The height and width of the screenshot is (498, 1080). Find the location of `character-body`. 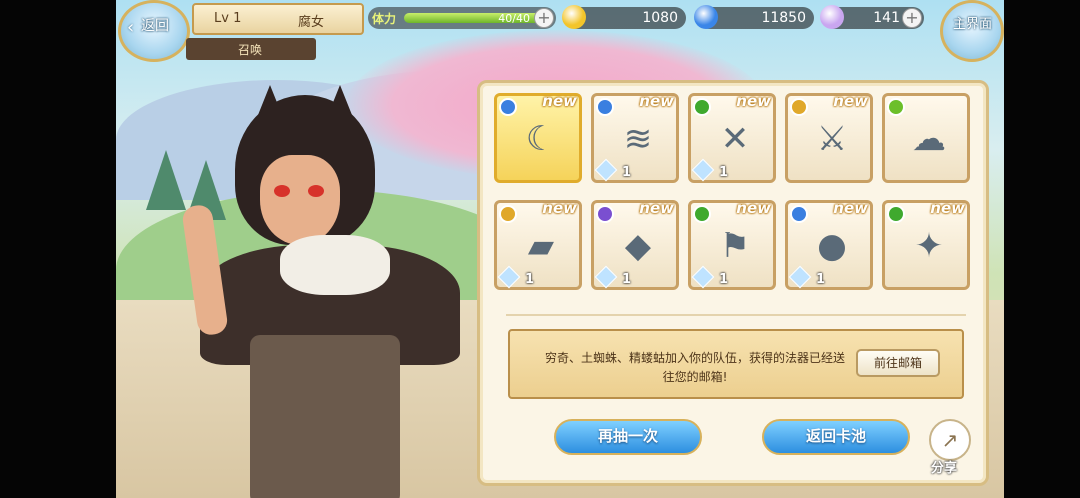

character-body is located at coordinates (325, 416).